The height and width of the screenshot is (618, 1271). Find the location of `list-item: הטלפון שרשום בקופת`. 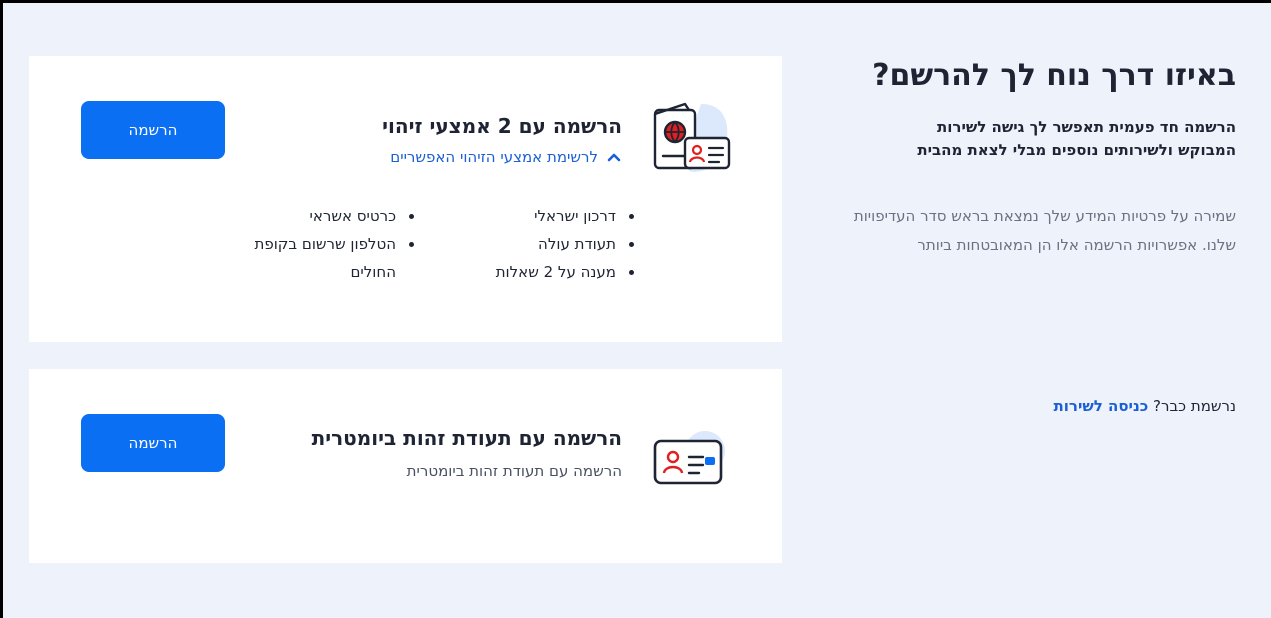

list-item: הטלפון שרשום בקופת is located at coordinates (314, 244).